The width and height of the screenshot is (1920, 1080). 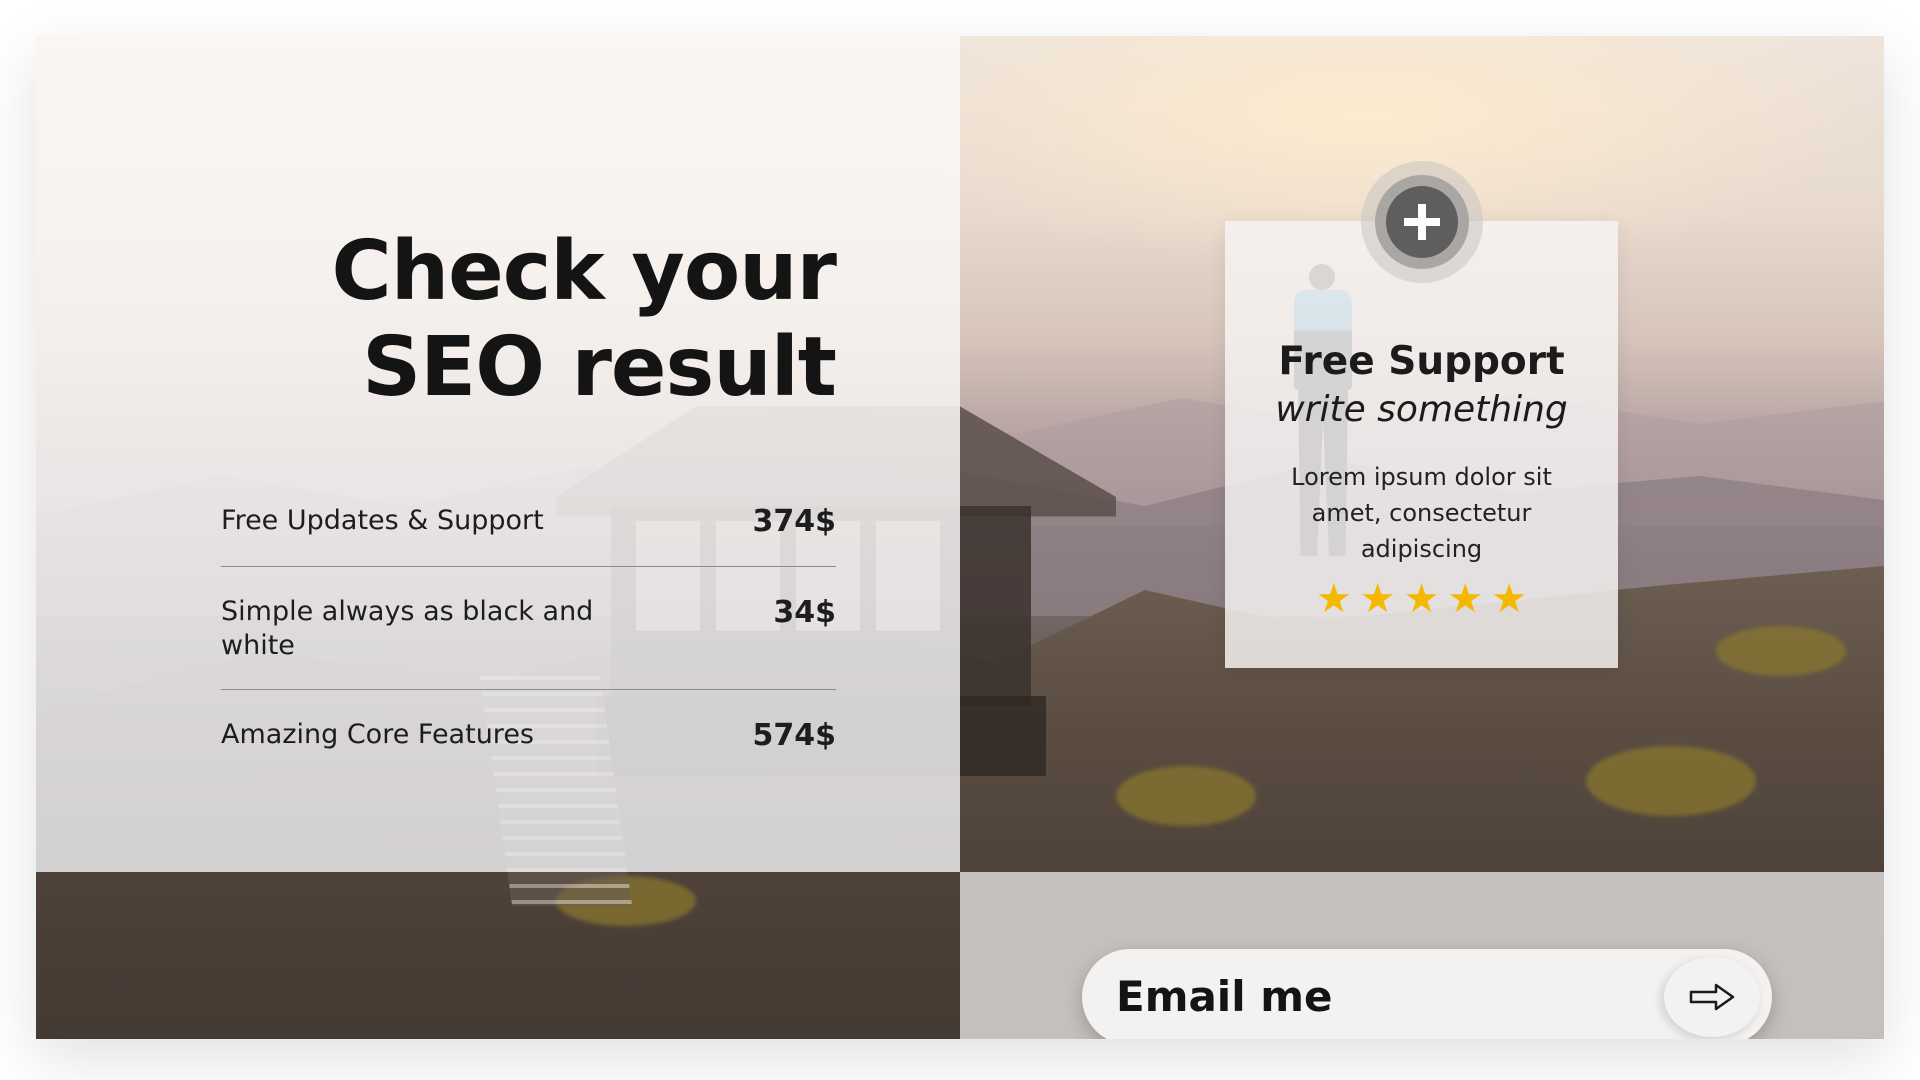 What do you see at coordinates (407, 628) in the screenshot?
I see `feature-name: Simple always as black and white` at bounding box center [407, 628].